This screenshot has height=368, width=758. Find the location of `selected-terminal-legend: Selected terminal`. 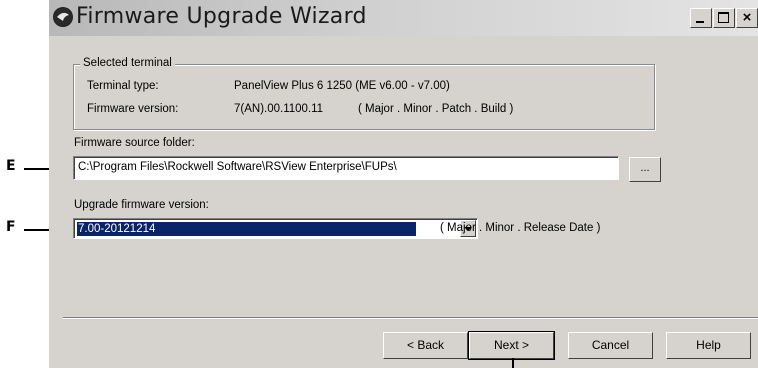

selected-terminal-legend: Selected terminal is located at coordinates (127, 63).